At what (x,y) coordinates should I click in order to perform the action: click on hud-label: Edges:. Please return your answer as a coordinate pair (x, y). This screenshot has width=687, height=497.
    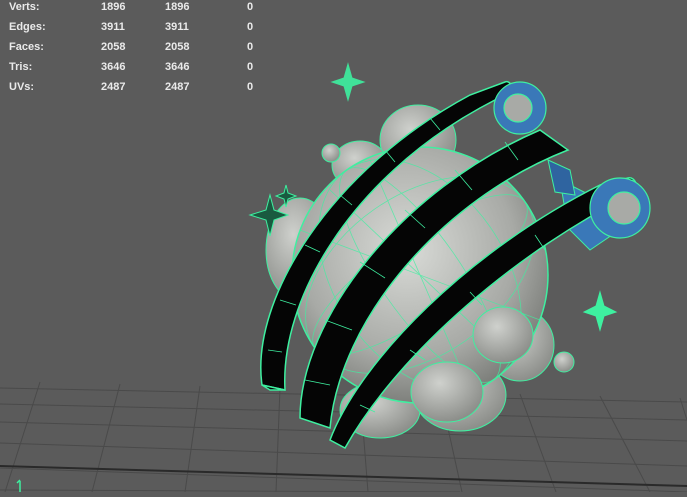
    Looking at the image, I should click on (27, 27).